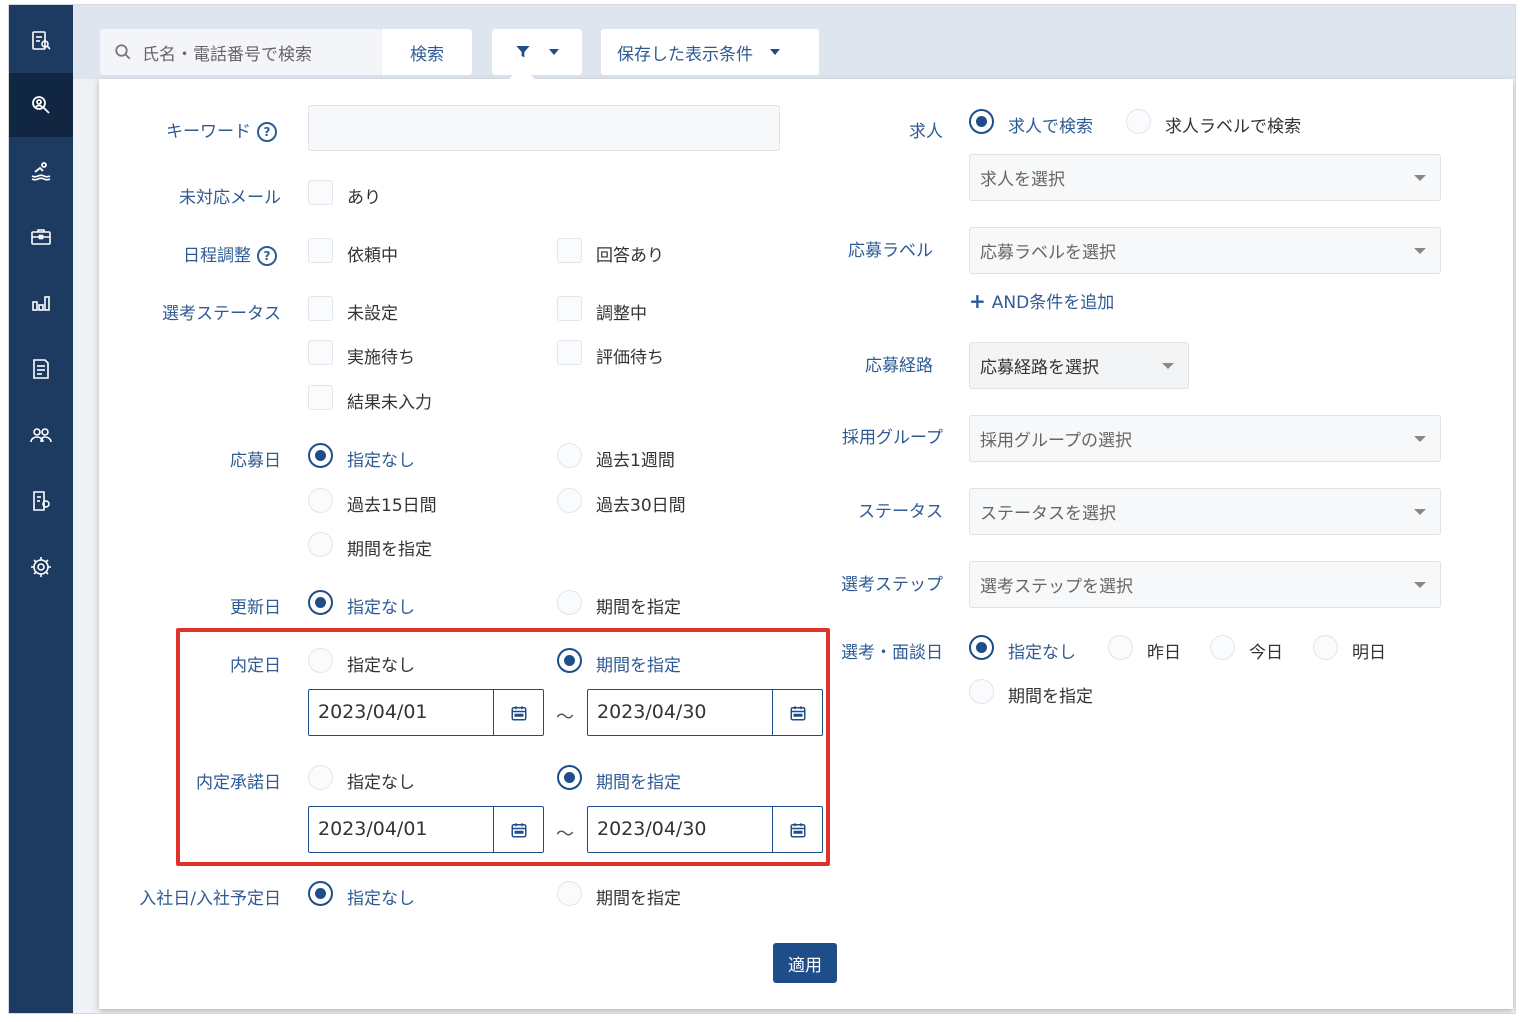 Image resolution: width=1520 pixels, height=1022 pixels. What do you see at coordinates (123, 52) in the screenshot?
I see `search-icon` at bounding box center [123, 52].